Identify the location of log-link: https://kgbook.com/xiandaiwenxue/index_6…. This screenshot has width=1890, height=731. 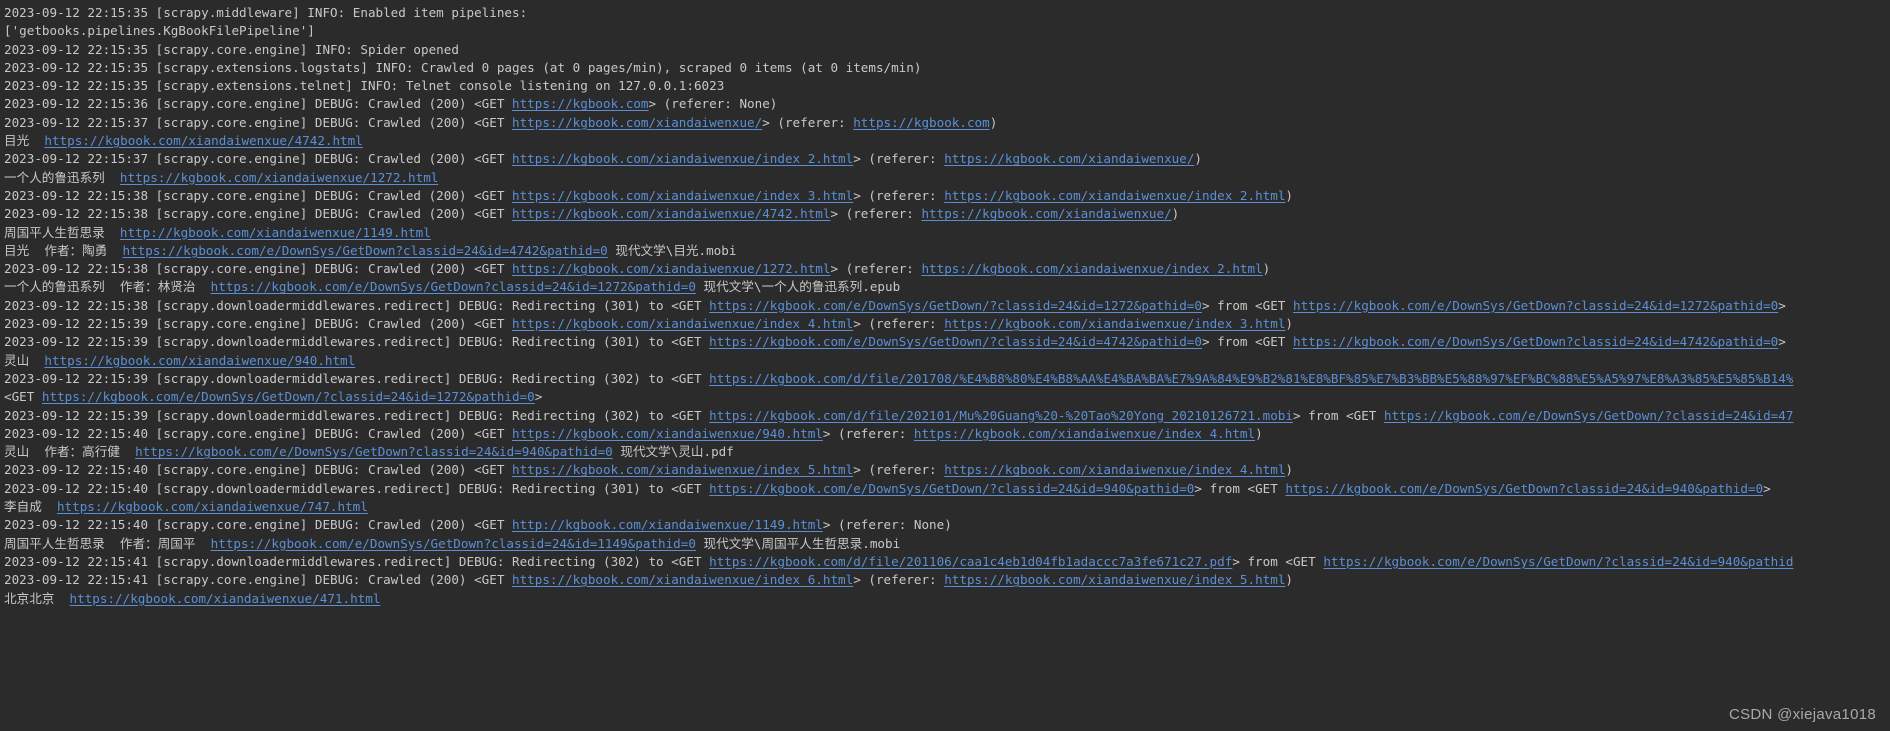
(682, 579).